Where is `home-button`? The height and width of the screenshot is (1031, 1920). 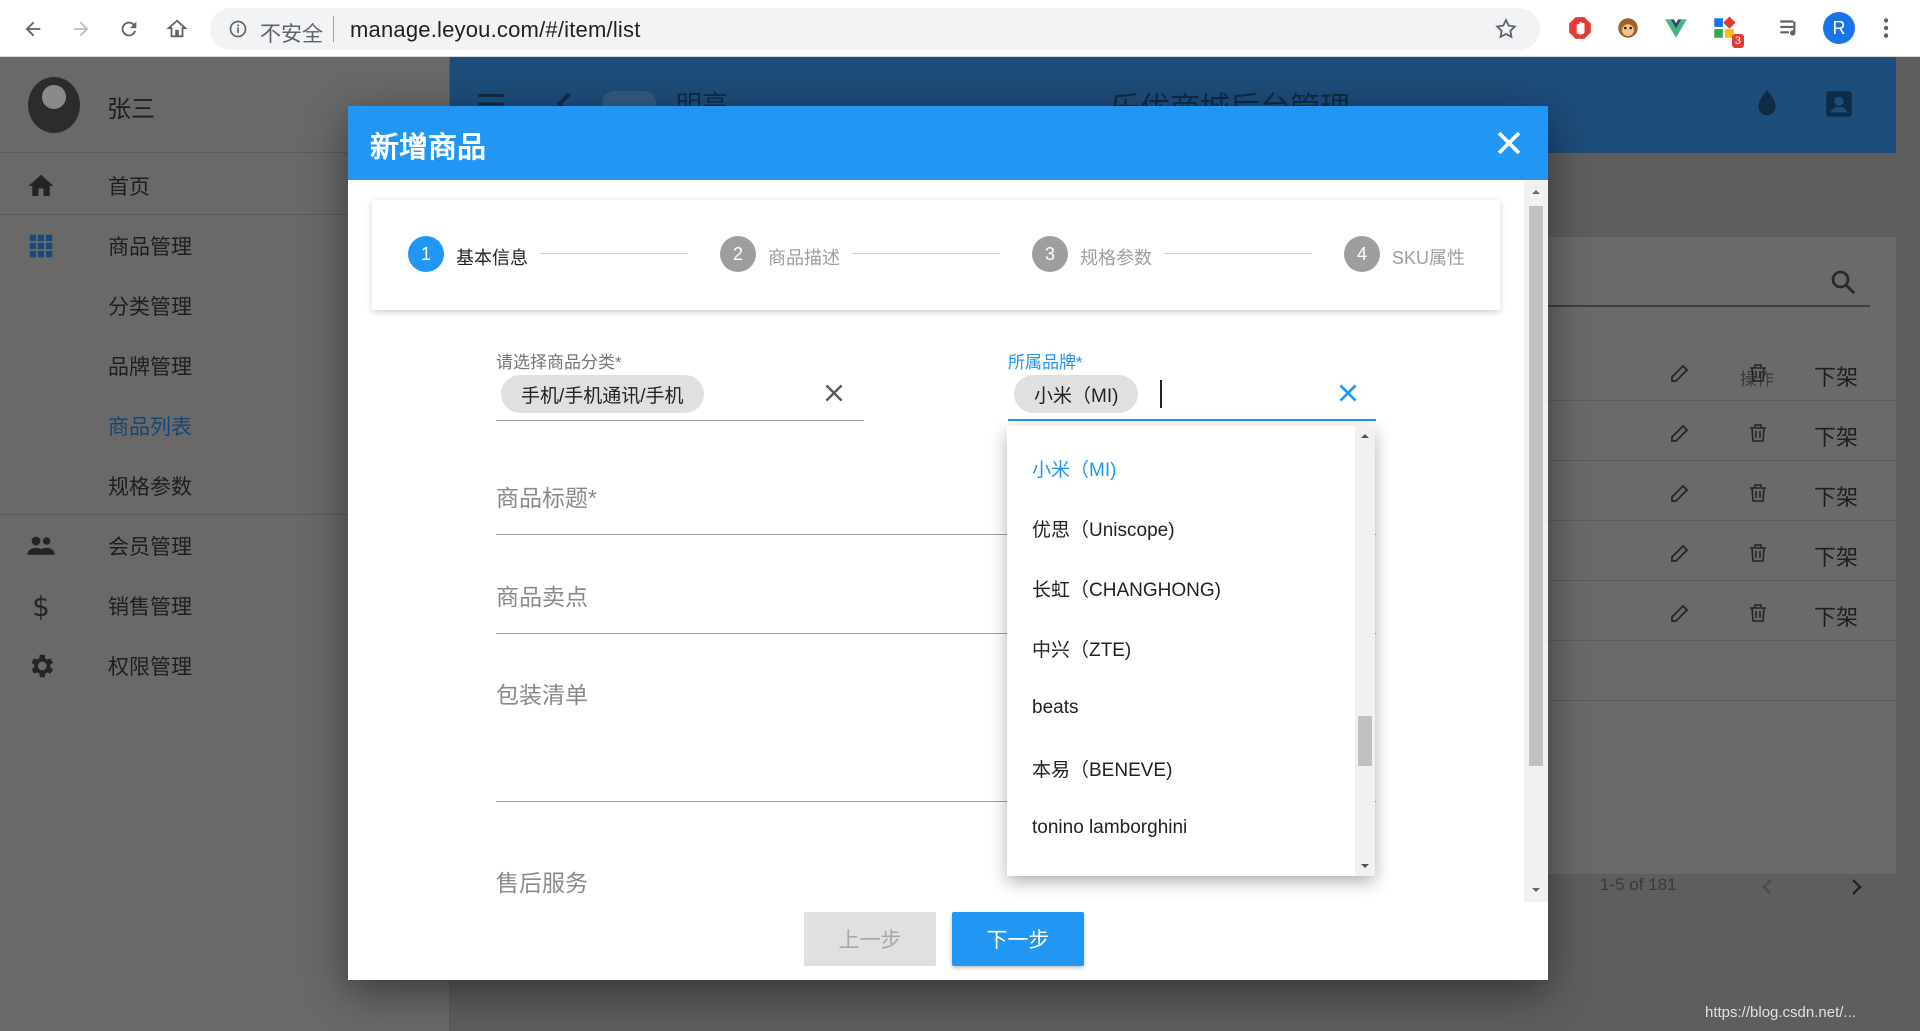
home-button is located at coordinates (177, 29).